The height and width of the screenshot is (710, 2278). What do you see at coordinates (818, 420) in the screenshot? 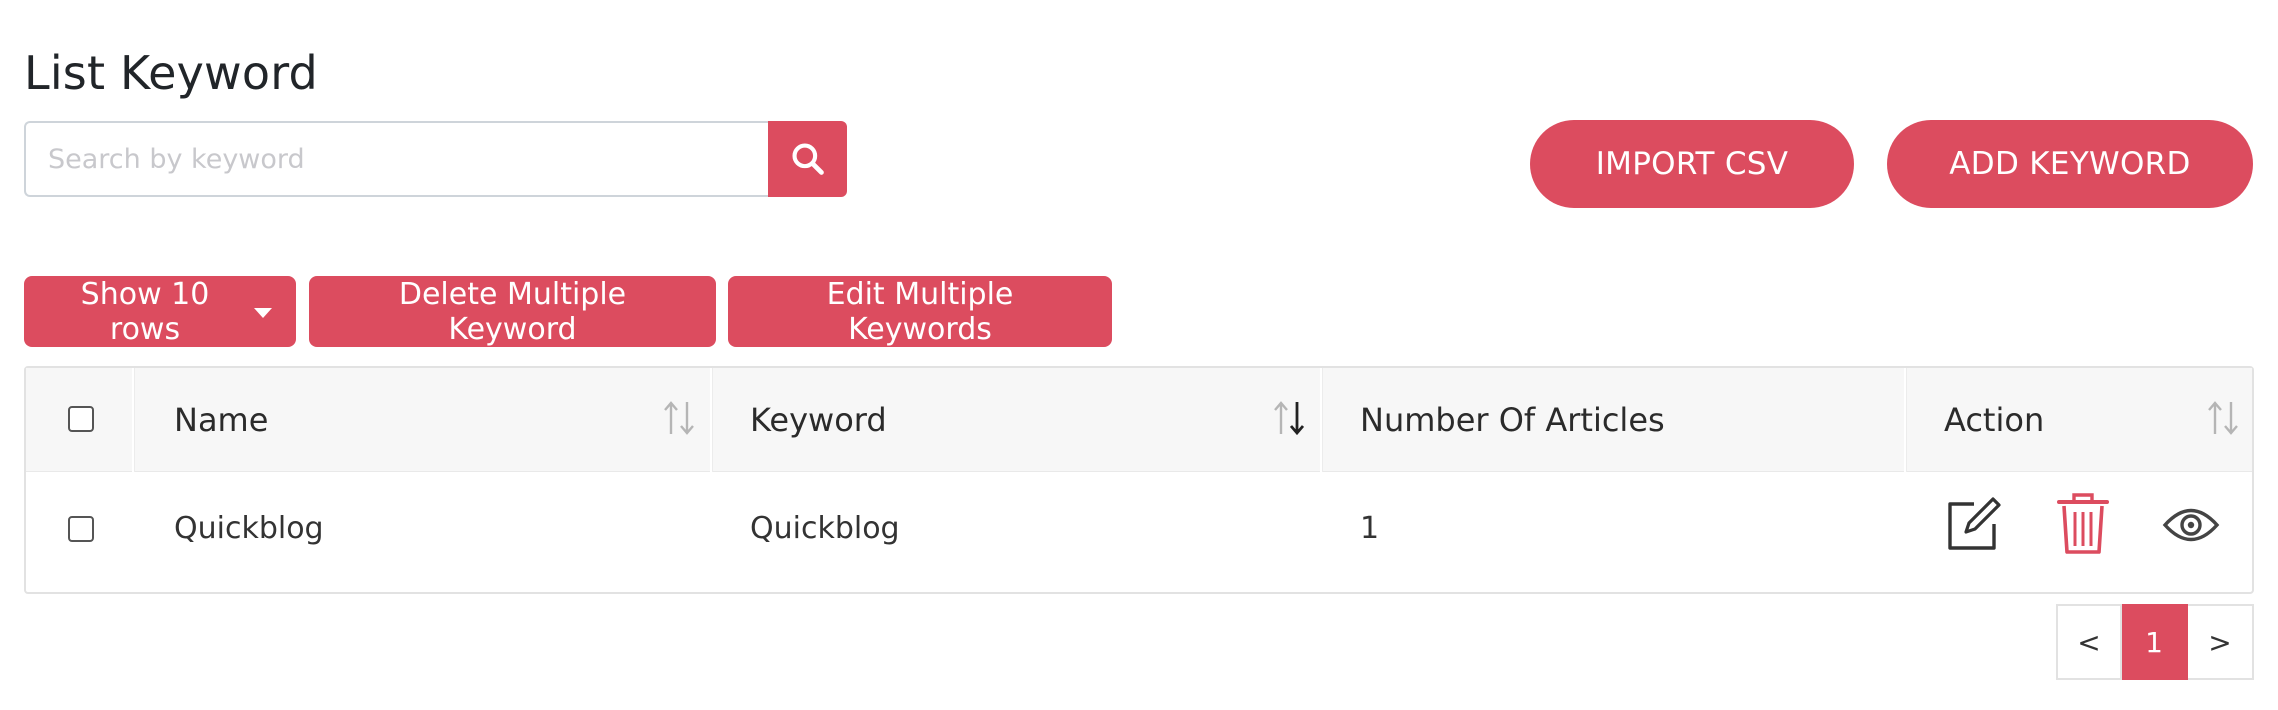
I see `column-header-keyword: Keyword` at bounding box center [818, 420].